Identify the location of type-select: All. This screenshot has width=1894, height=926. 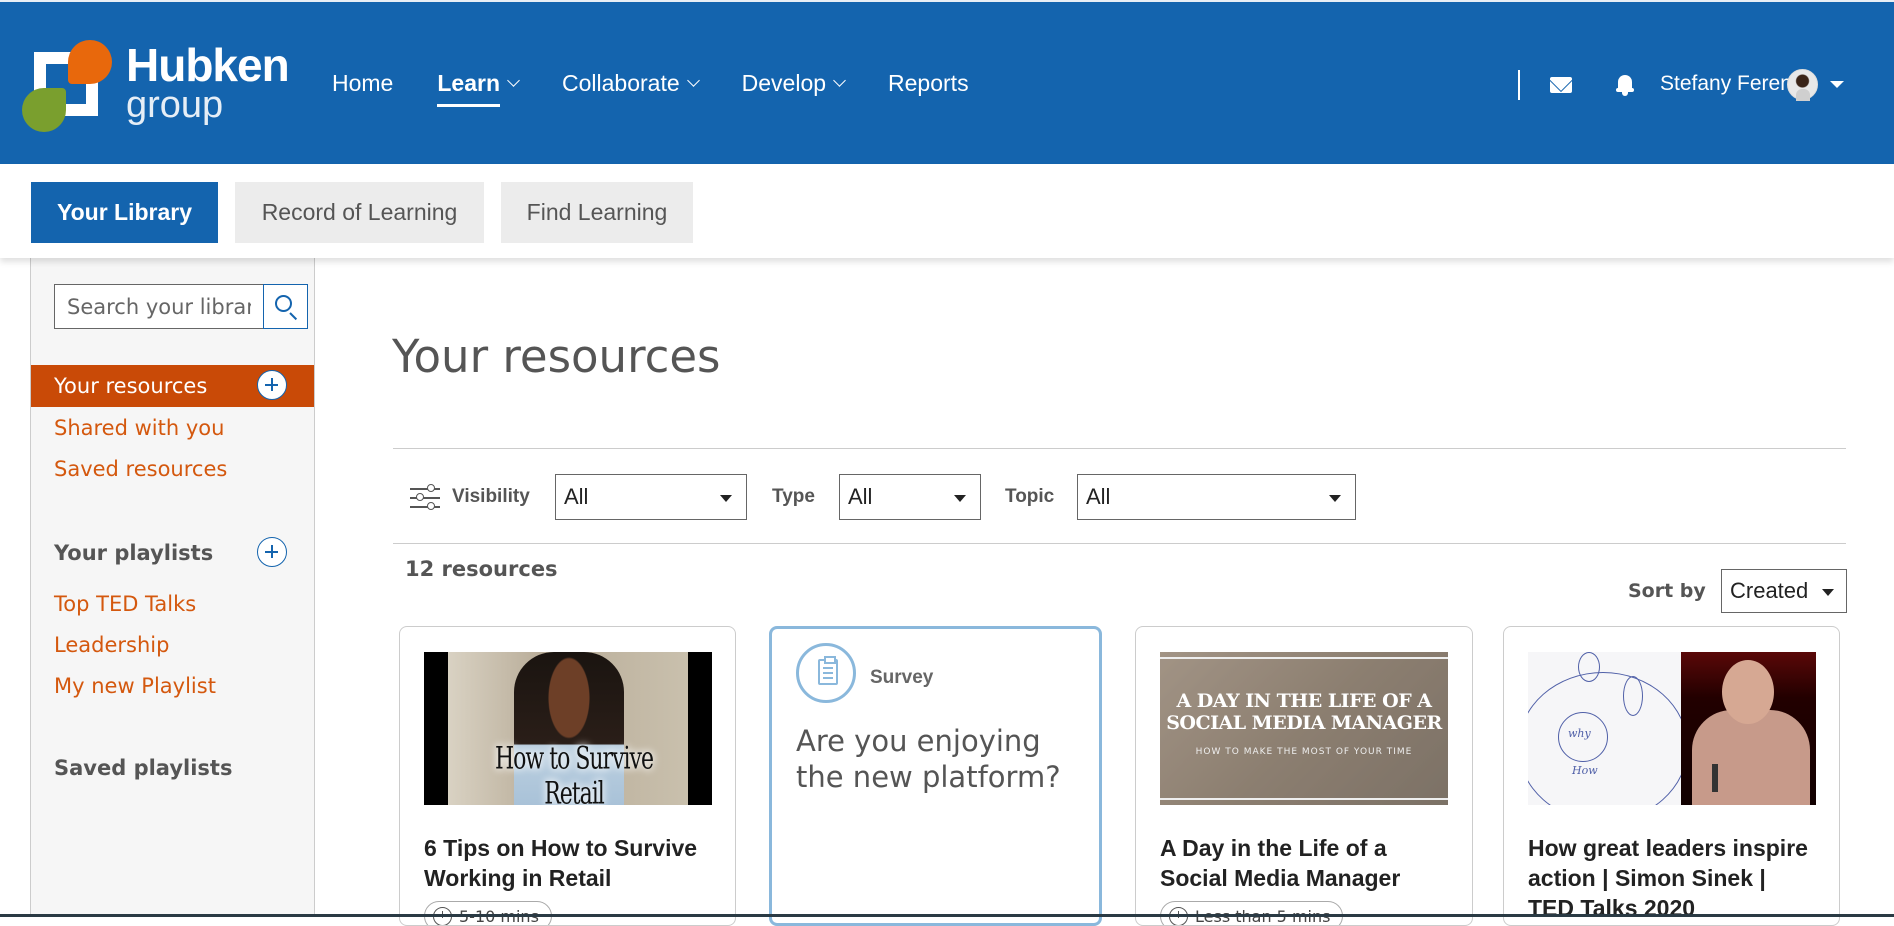
(910, 497).